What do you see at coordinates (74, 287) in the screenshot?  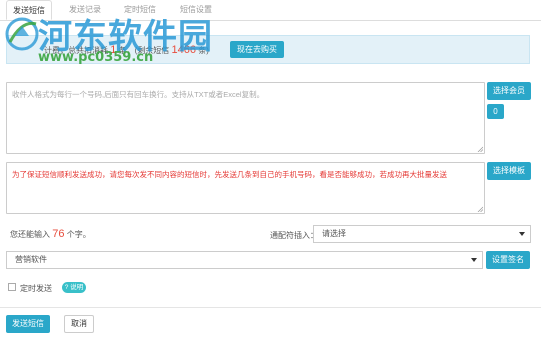 I see `help-badge: ? 说明` at bounding box center [74, 287].